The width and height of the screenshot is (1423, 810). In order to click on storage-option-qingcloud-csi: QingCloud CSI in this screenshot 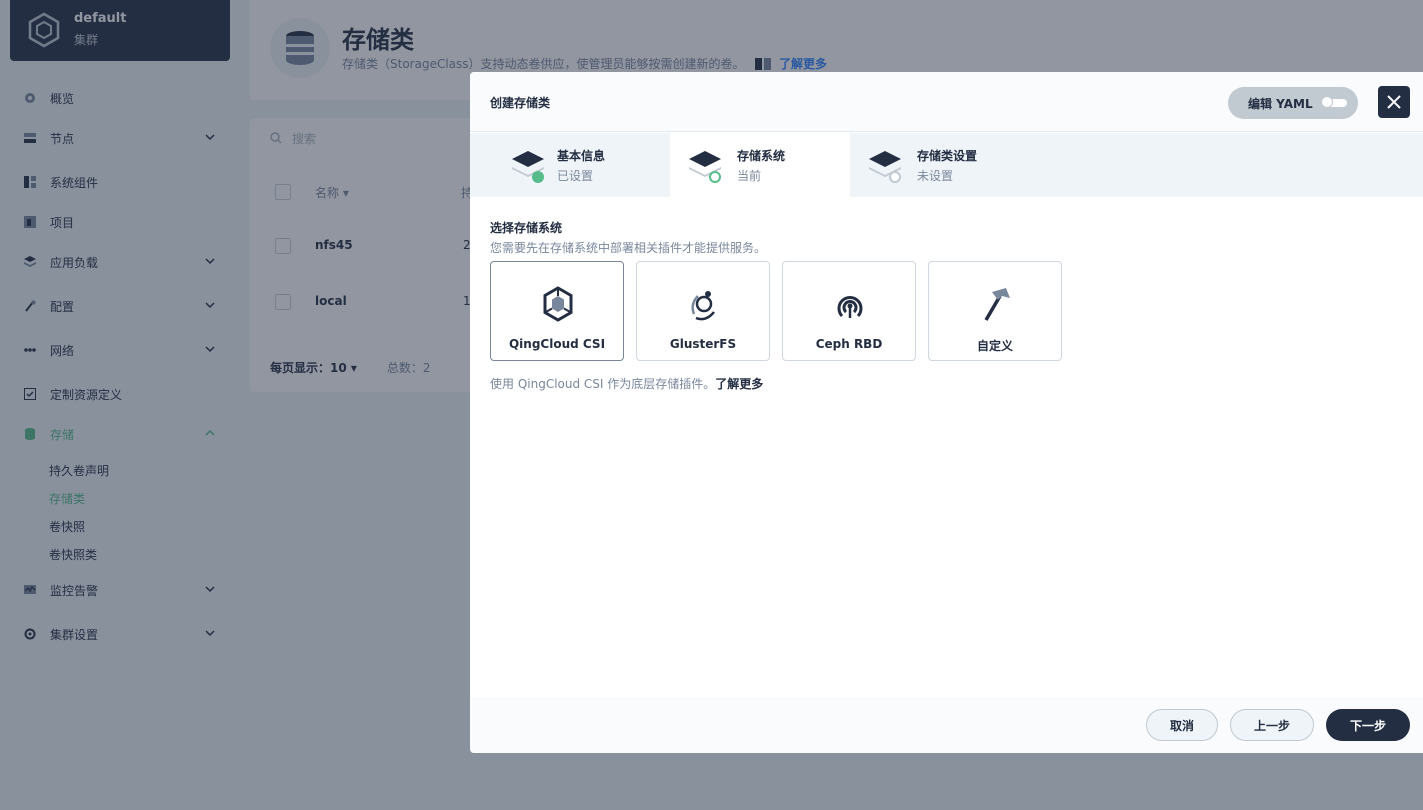, I will do `click(557, 311)`.